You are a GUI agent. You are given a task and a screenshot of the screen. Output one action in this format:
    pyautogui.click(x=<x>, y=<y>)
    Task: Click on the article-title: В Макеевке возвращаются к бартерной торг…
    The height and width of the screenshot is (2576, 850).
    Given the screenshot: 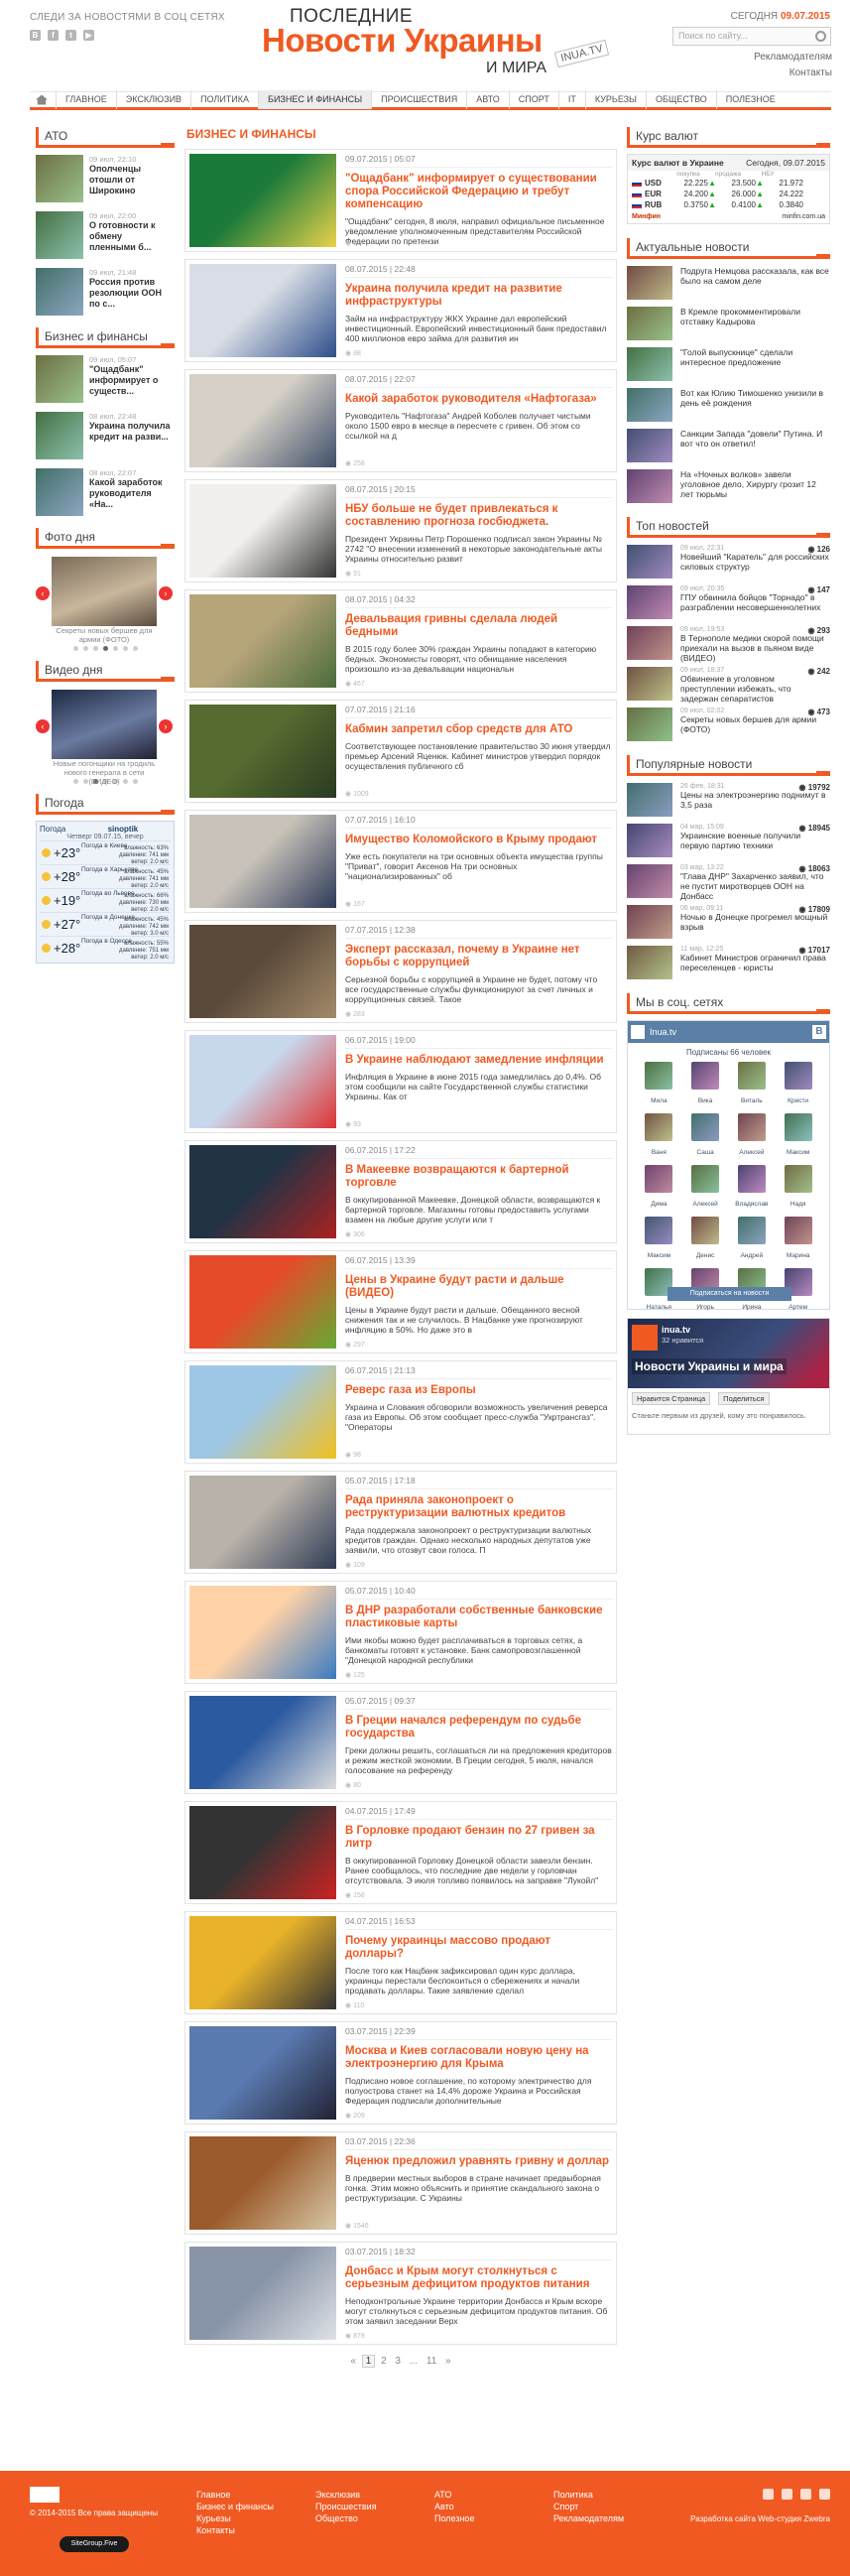 What is the action you would take?
    pyautogui.click(x=479, y=1177)
    